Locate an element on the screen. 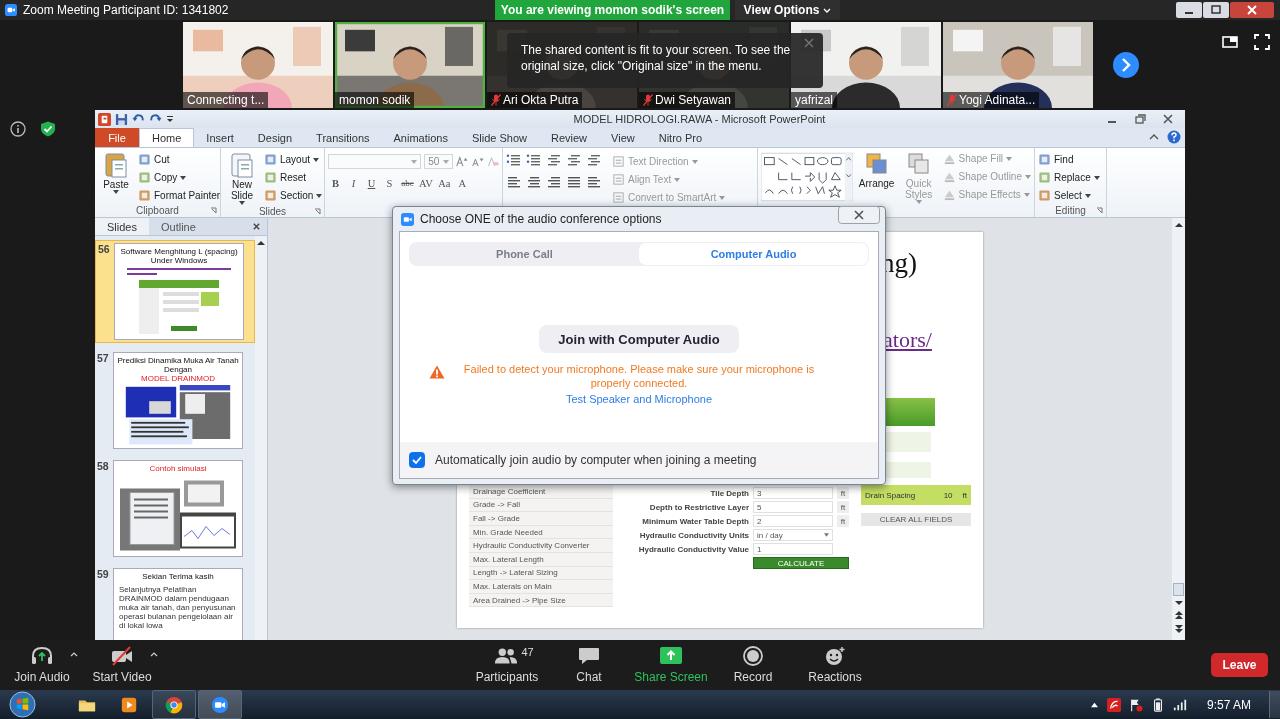  ribbon-tab: Home is located at coordinates (167, 137).